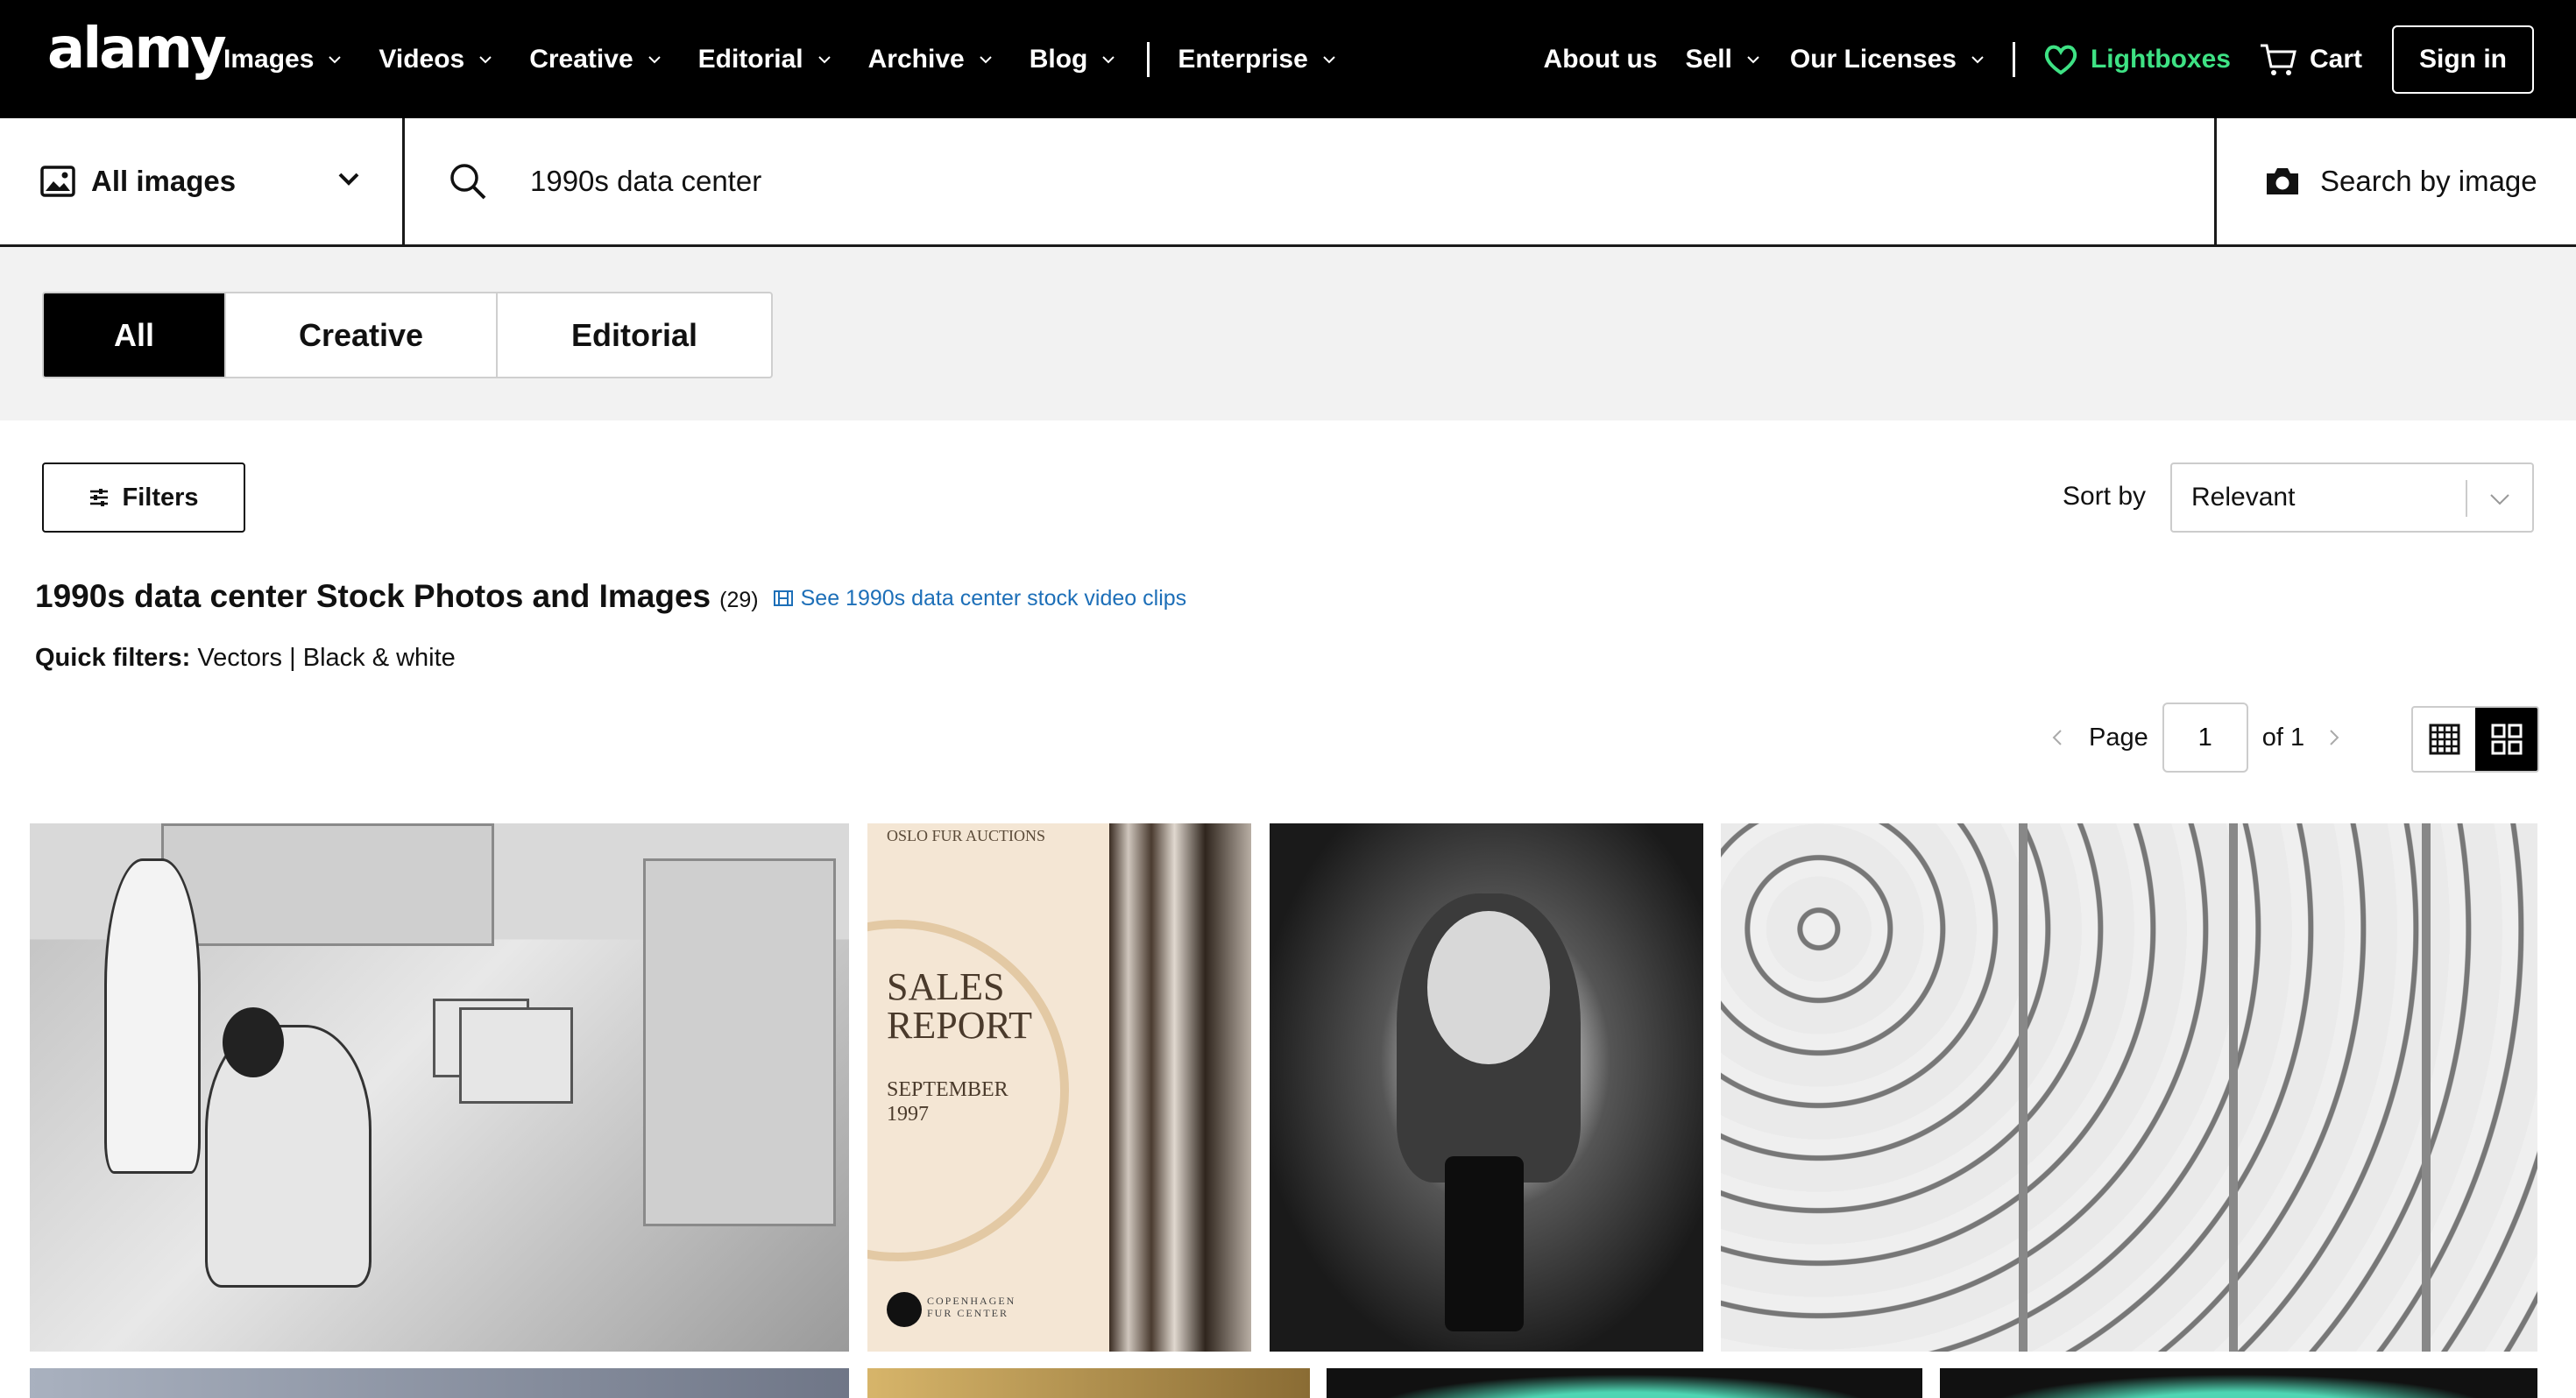  I want to click on search-by-image-button: Search by image, so click(2395, 181).